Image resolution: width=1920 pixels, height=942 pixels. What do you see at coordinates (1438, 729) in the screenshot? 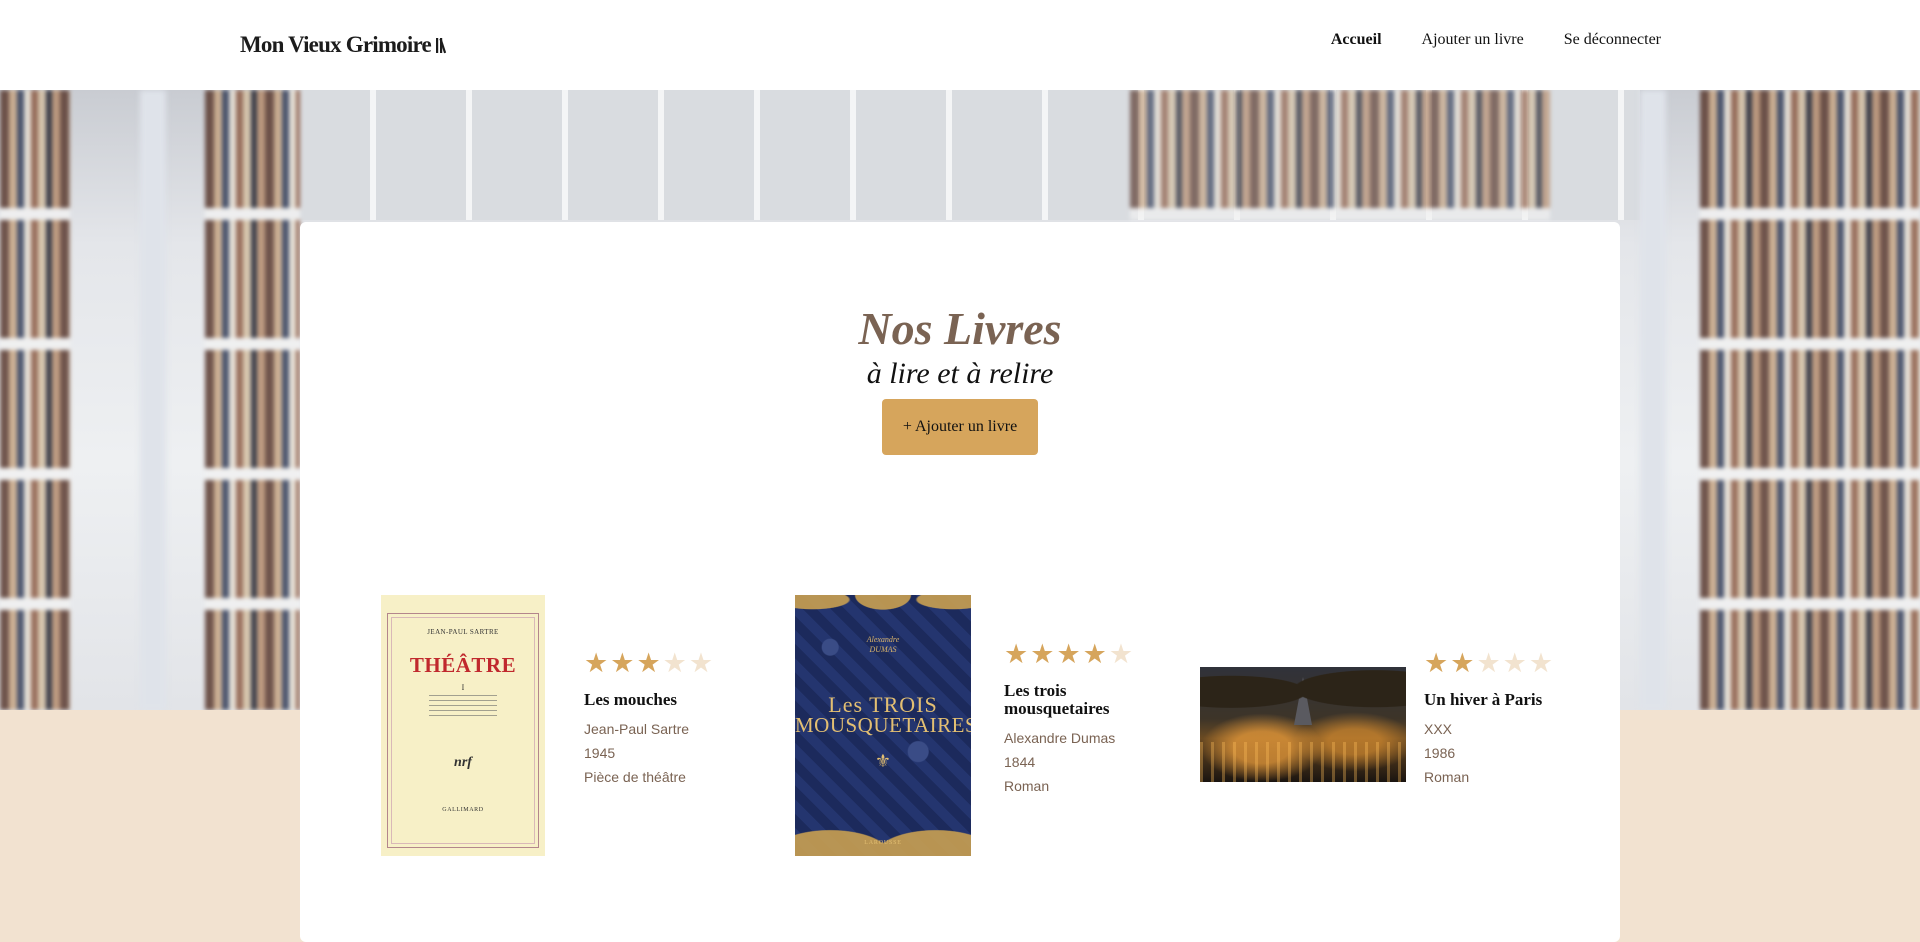
I see `book-author: XXX` at bounding box center [1438, 729].